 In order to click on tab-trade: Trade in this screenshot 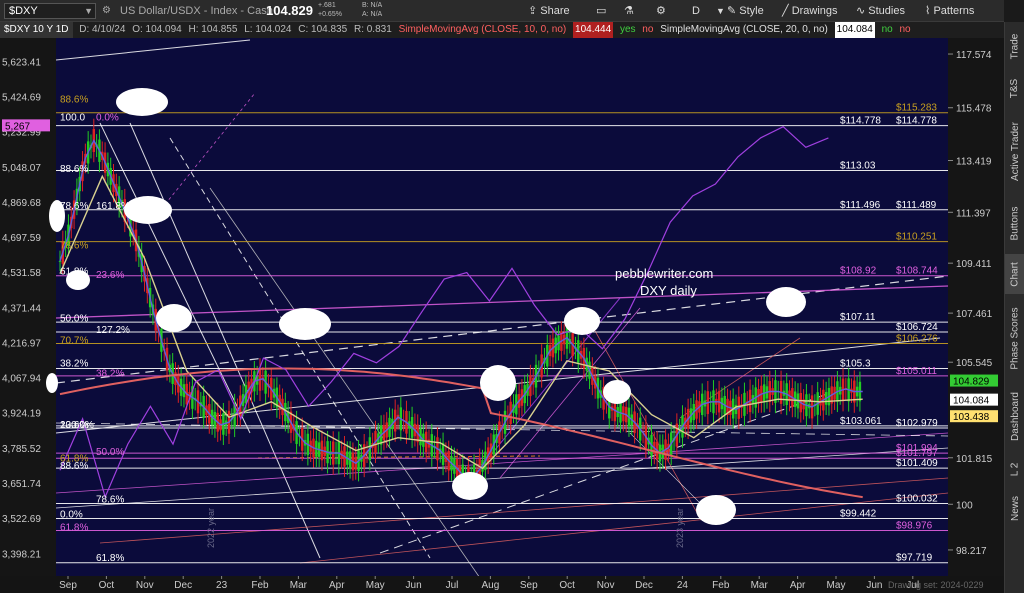, I will do `click(1014, 46)`.